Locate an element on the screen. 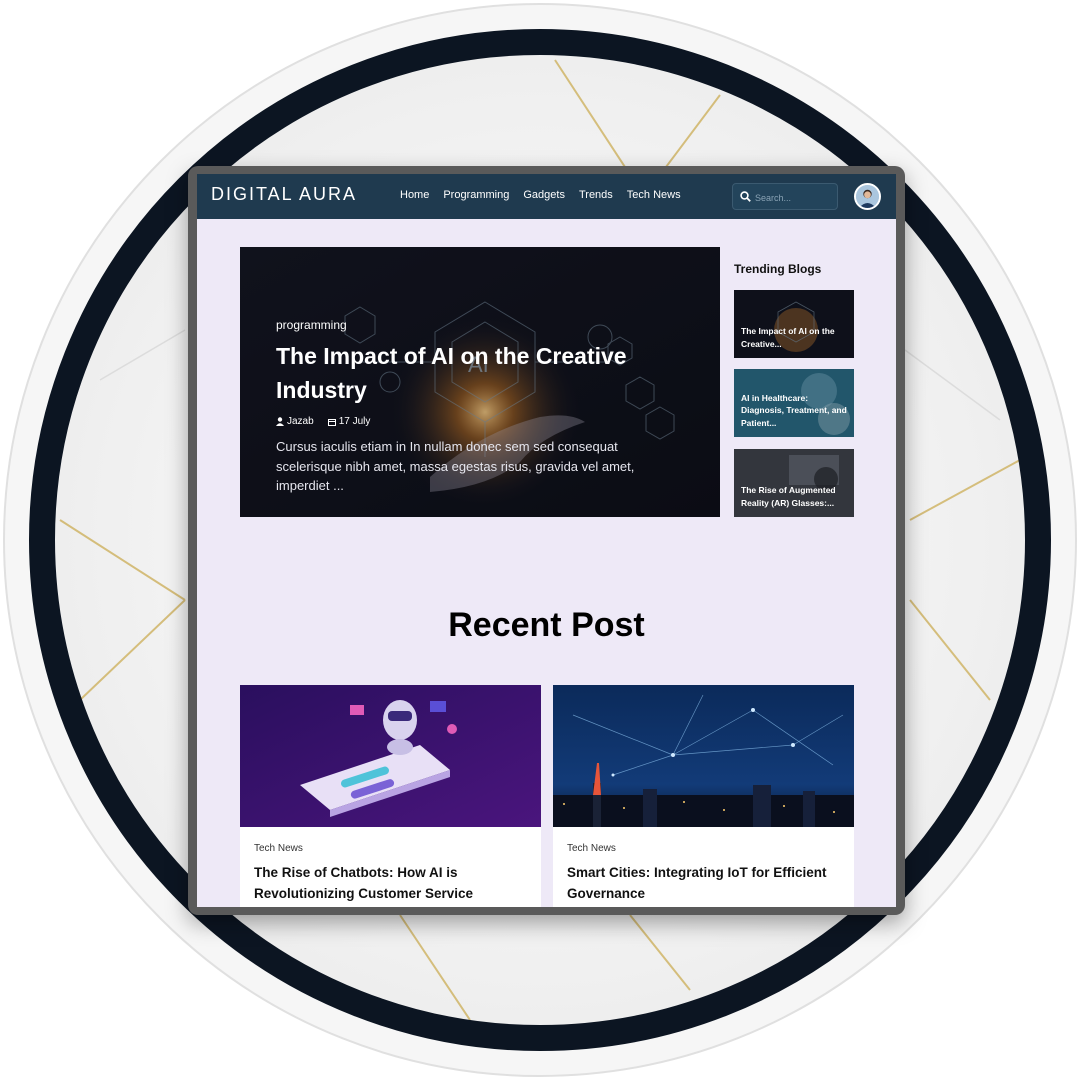 This screenshot has height=1080, width=1080. site-logo: DIGITAL AURA is located at coordinates (284, 194).